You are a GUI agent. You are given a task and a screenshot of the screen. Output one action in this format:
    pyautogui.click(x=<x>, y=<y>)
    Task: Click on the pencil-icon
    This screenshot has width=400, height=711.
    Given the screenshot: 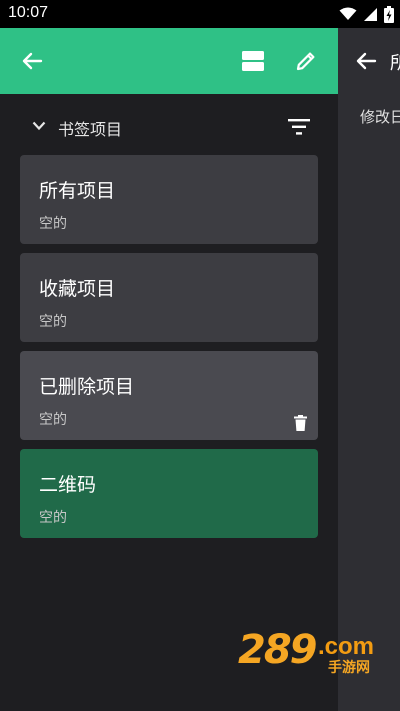 What is the action you would take?
    pyautogui.click(x=305, y=61)
    